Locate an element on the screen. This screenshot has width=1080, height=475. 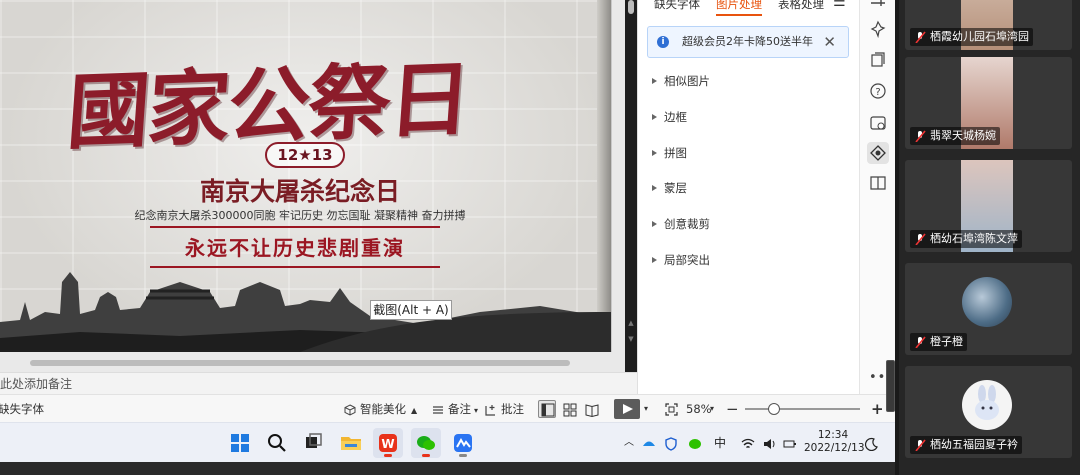
zoom-slider-knob is located at coordinates (774, 409).